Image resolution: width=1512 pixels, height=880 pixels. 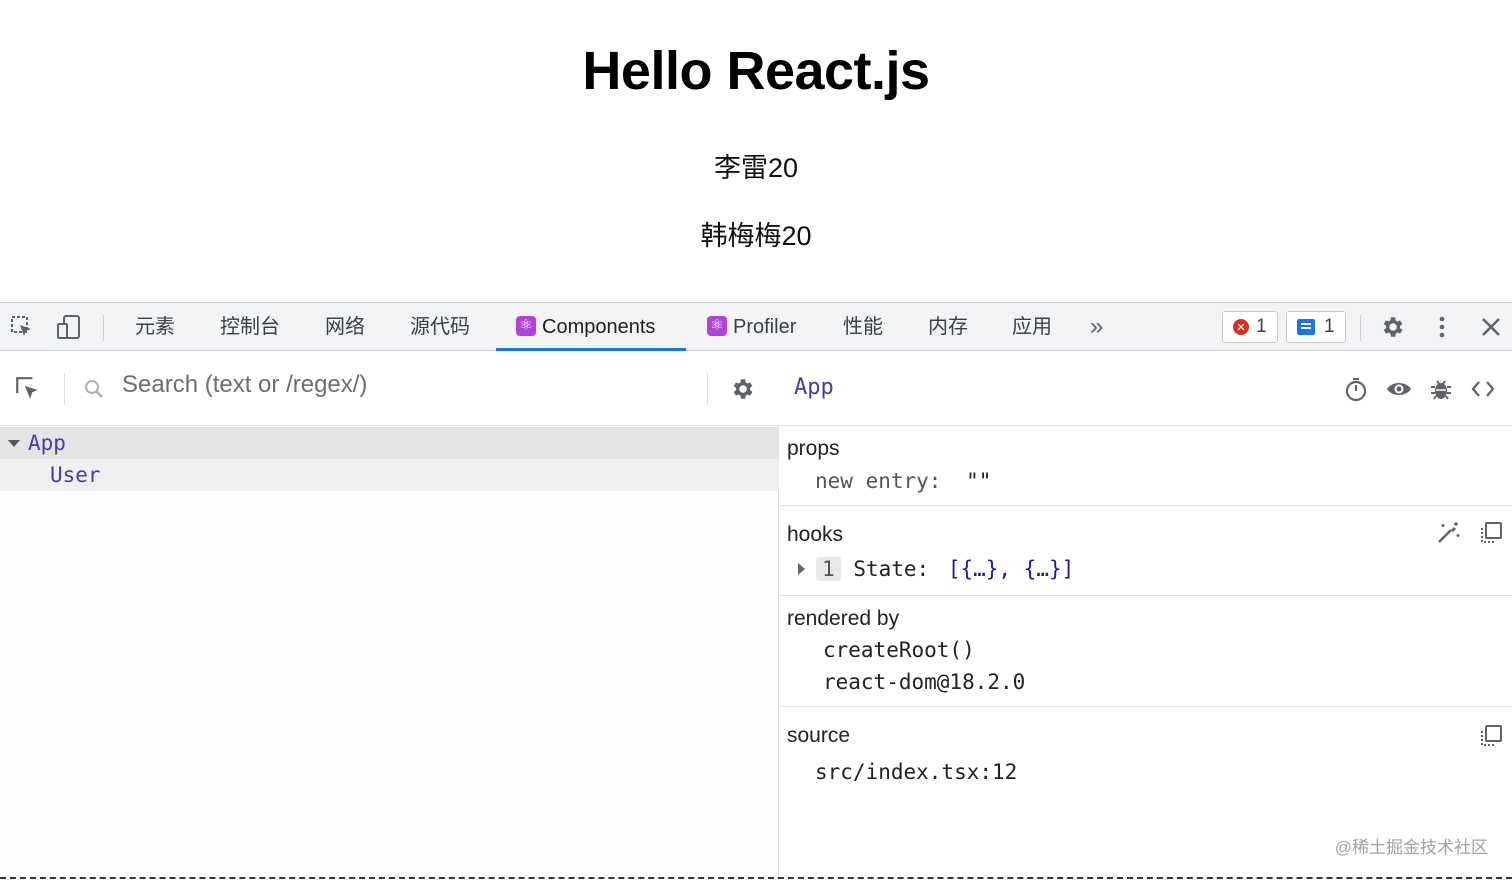 What do you see at coordinates (389, 443) in the screenshot?
I see `tree-node-app: App` at bounding box center [389, 443].